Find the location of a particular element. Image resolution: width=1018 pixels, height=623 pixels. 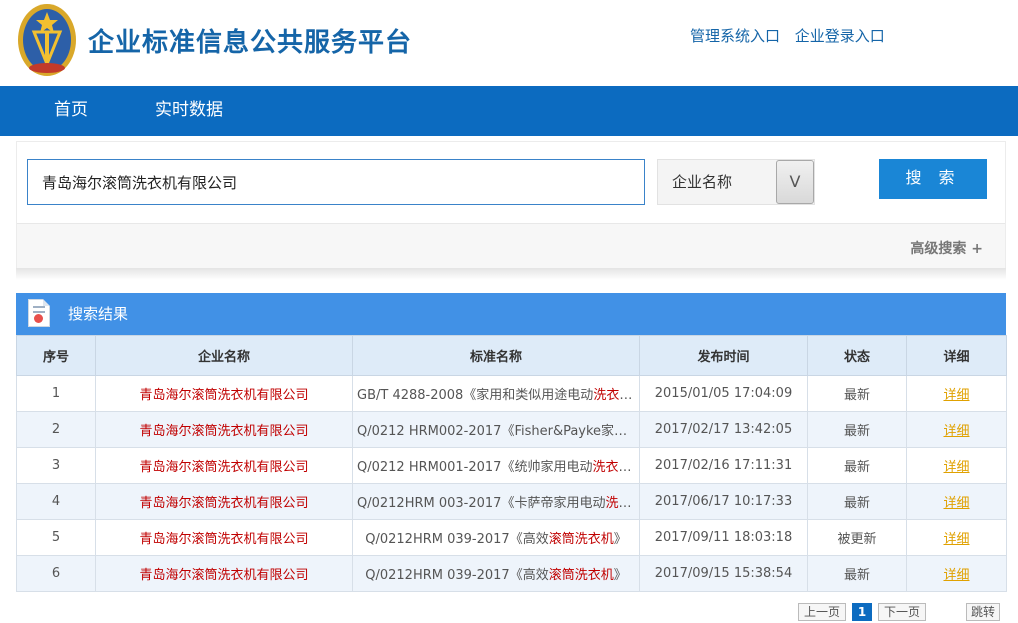

site-title: 企业标准信息公共服务平台 is located at coordinates (250, 43).